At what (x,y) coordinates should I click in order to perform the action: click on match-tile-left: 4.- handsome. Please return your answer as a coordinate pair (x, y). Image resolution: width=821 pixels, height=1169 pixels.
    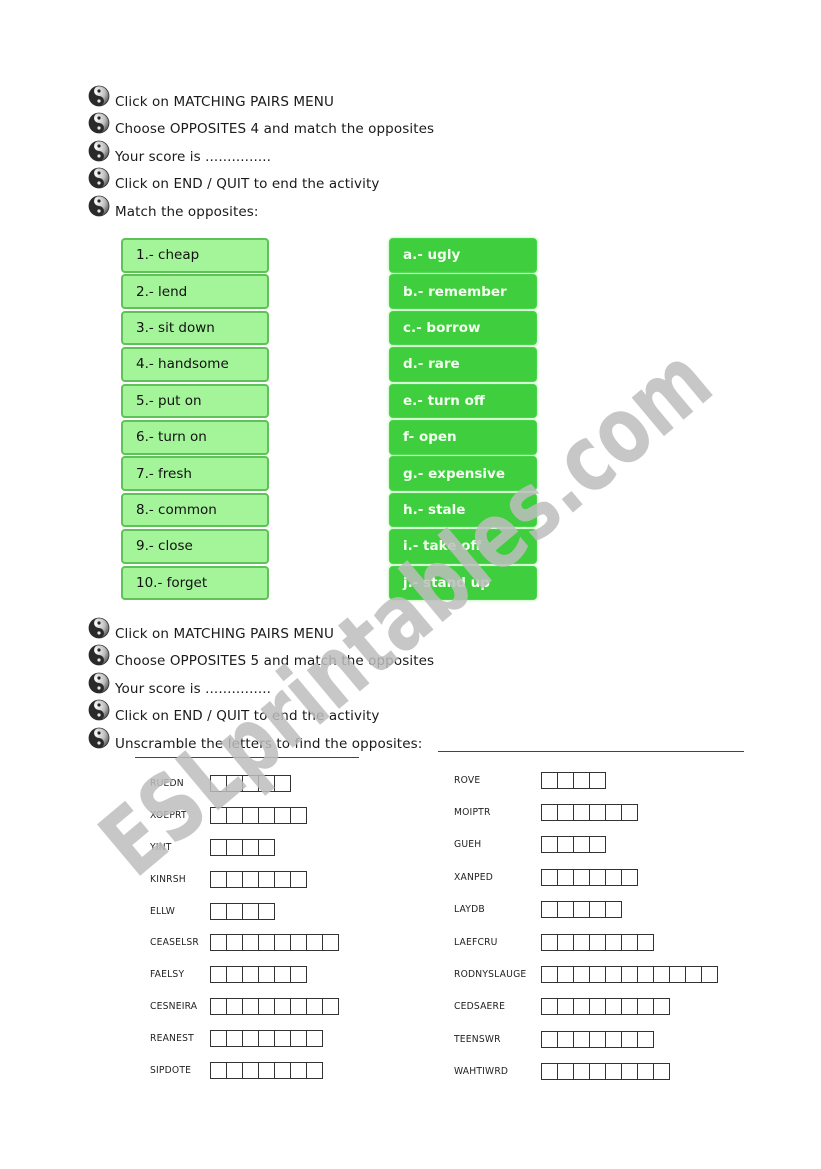
    Looking at the image, I should click on (195, 364).